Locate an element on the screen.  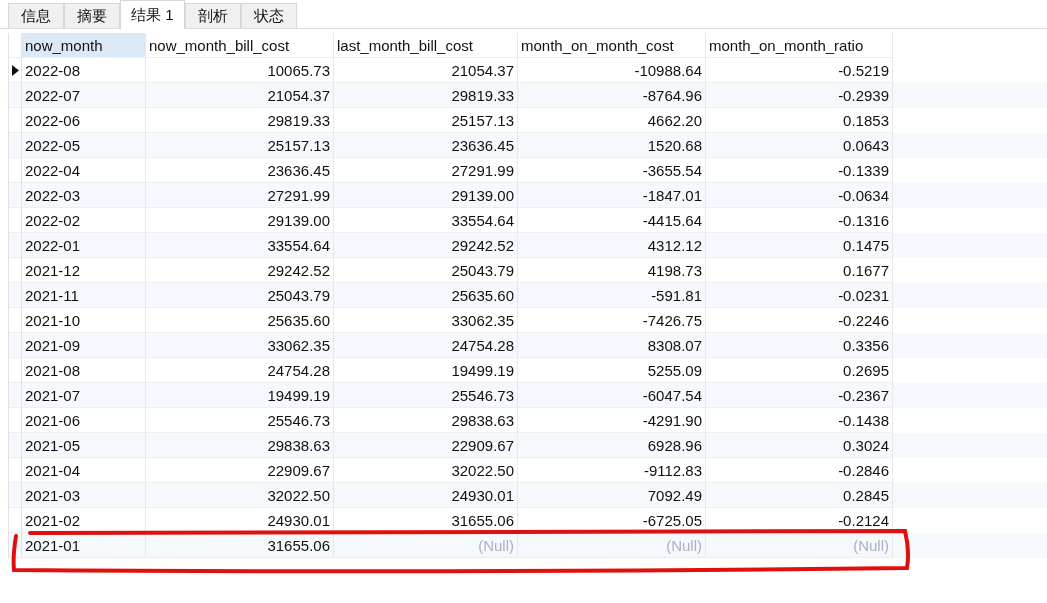
tab: 剖析 is located at coordinates (212, 15).